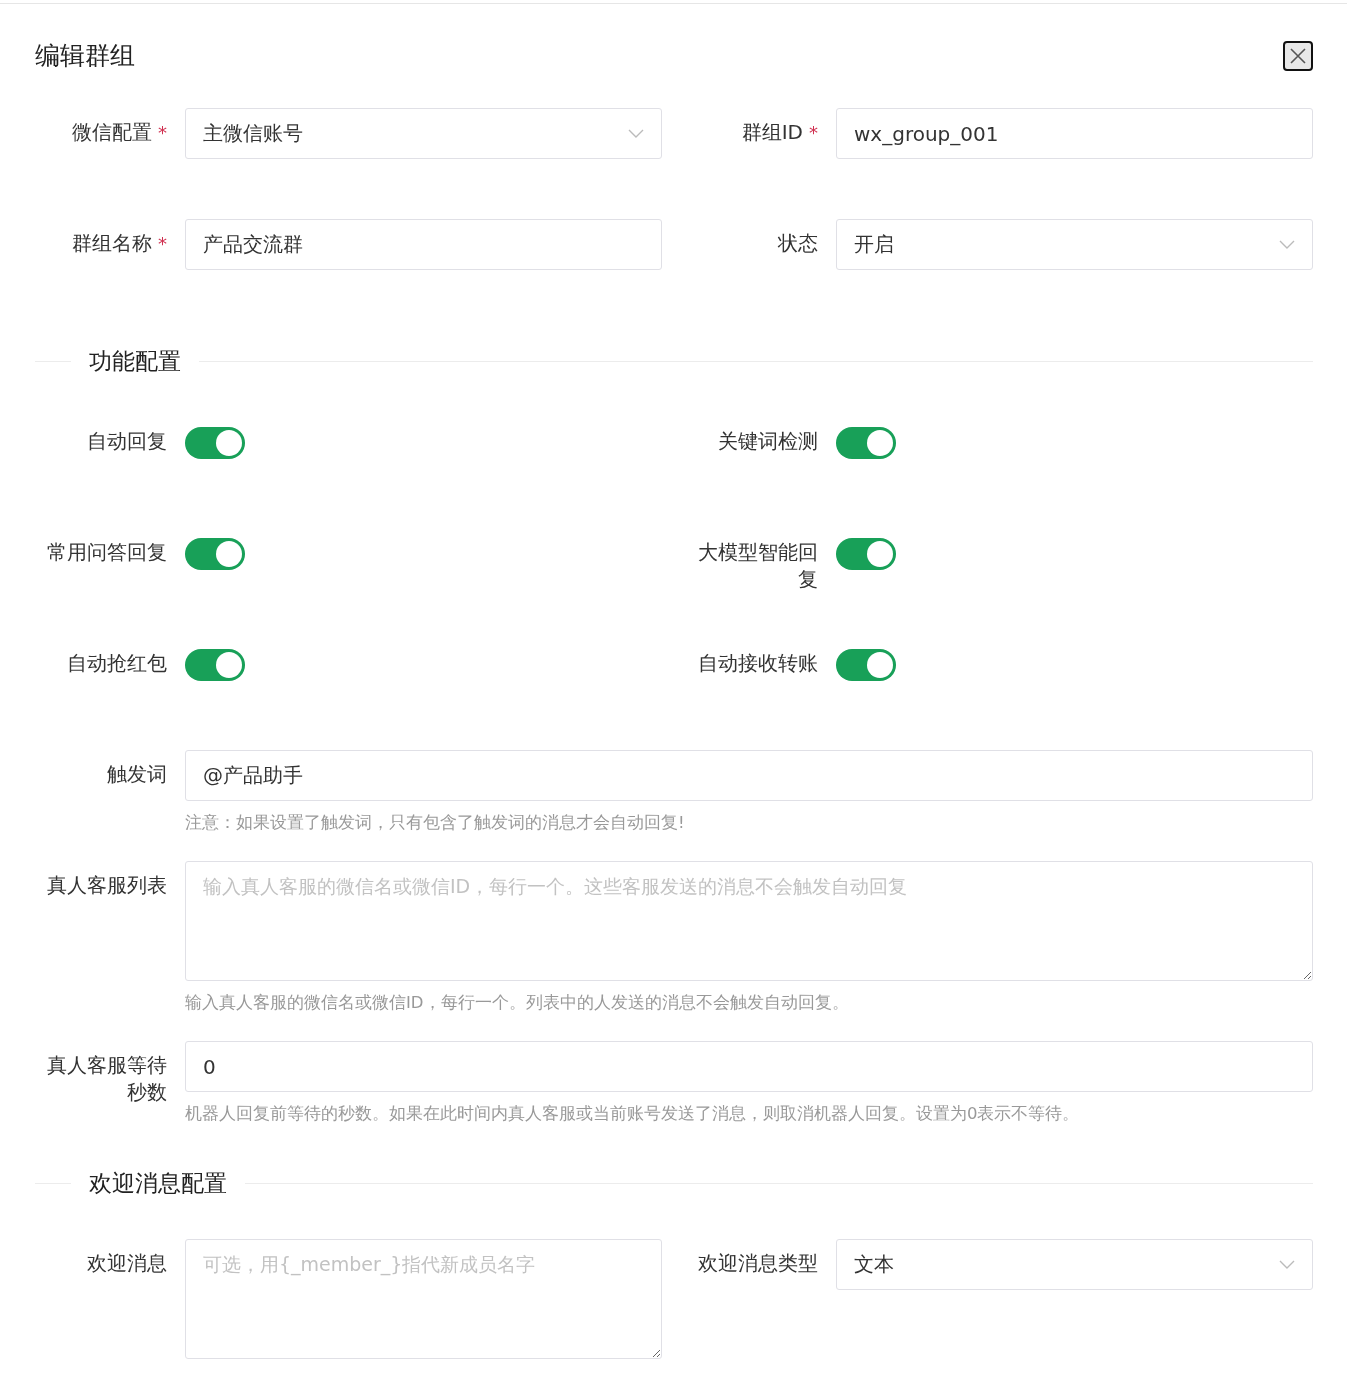  I want to click on text-area: 可选，用{_member_}指代新成员名字, so click(423, 1299).